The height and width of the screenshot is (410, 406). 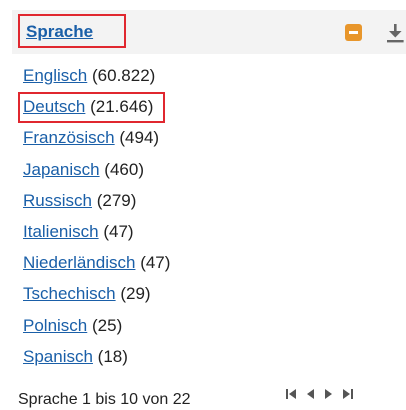 I want to click on collapse-icon, so click(x=353, y=32).